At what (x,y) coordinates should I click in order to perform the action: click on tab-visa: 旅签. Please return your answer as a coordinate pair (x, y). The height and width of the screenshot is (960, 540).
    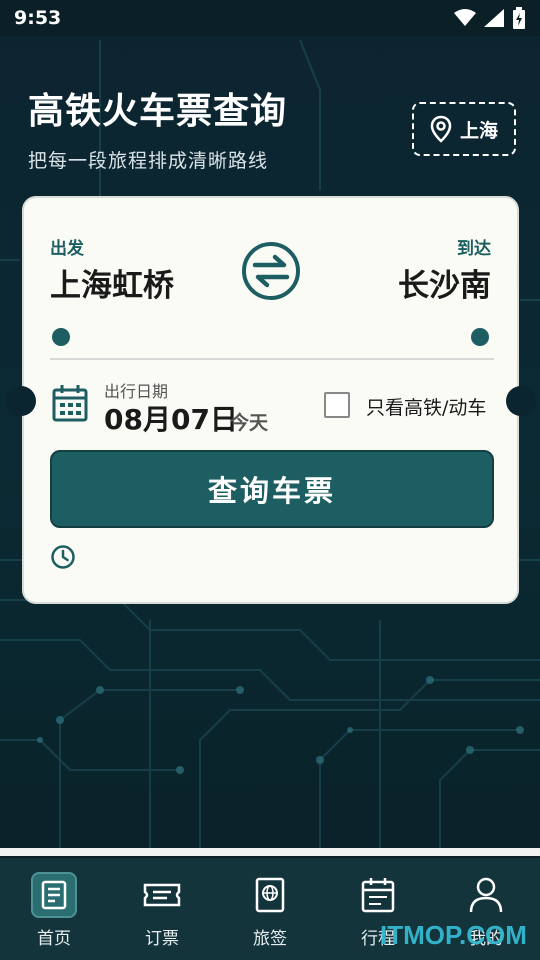
    Looking at the image, I should click on (270, 909).